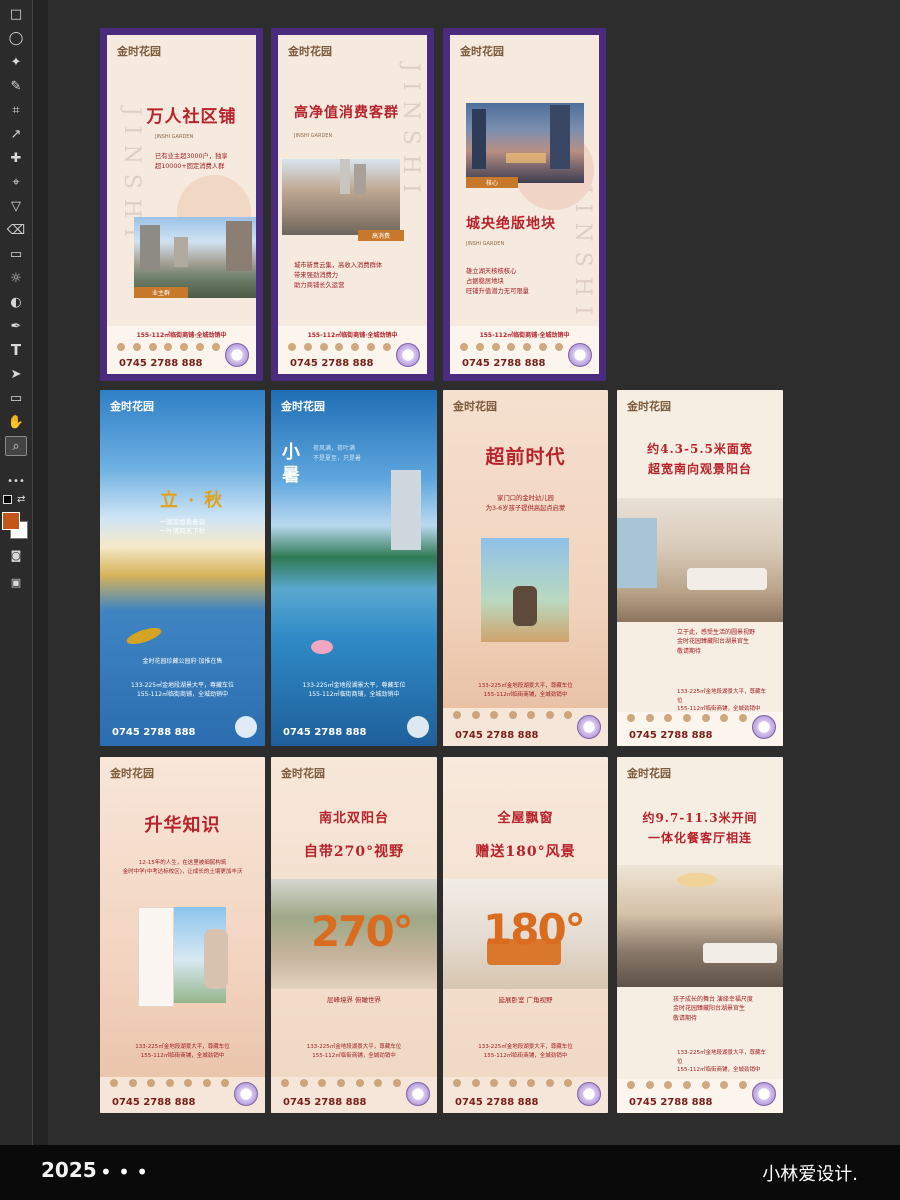  What do you see at coordinates (716, 642) in the screenshot?
I see `poster-body: 立于此，感受生活的圆景视野 金时花园臻藏阳台湖景官生 敬请期待` at bounding box center [716, 642].